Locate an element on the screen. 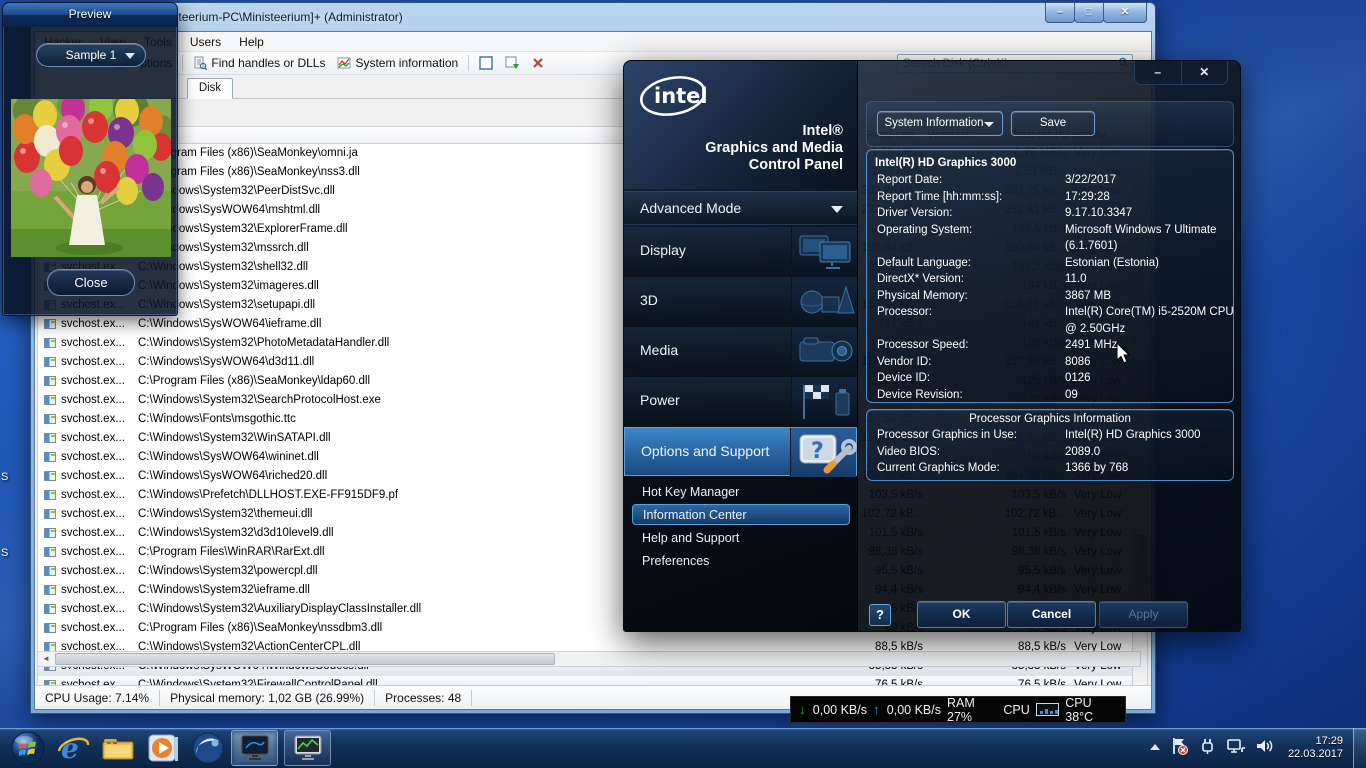  taskbar-app-intel-panel is located at coordinates (254, 748).